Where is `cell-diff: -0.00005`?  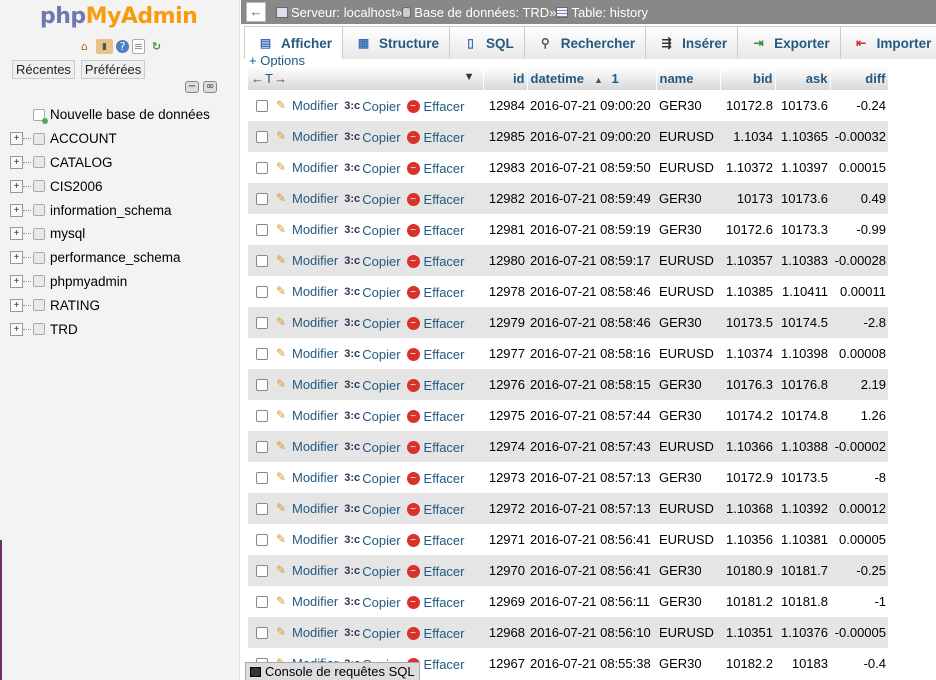 cell-diff: -0.00005 is located at coordinates (859, 632).